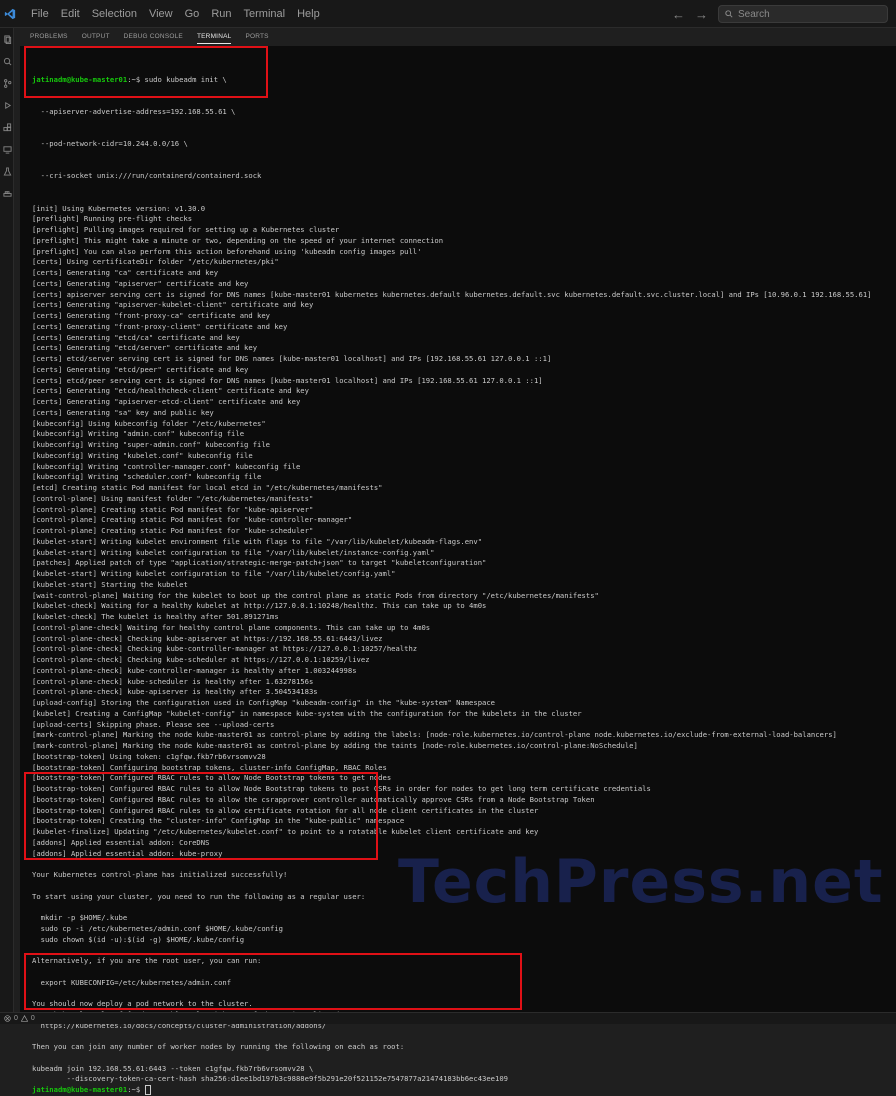  What do you see at coordinates (7, 39) in the screenshot?
I see `explorer-icon` at bounding box center [7, 39].